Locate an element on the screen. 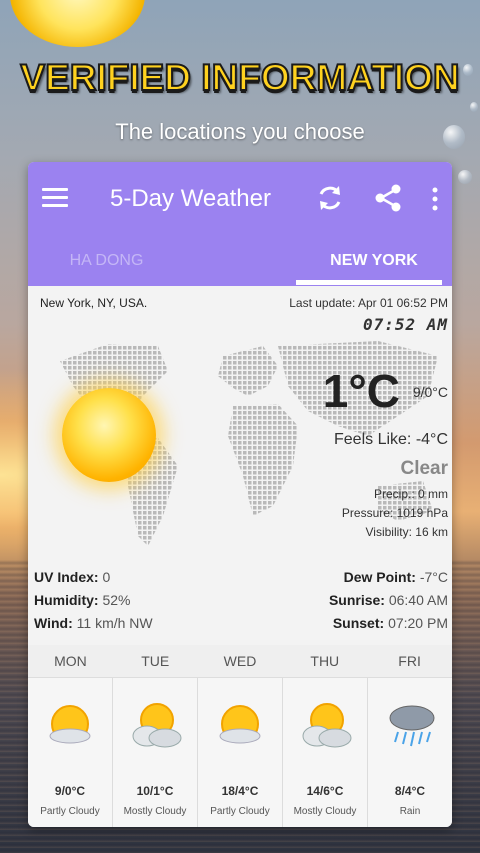 This screenshot has height=853, width=480. wind-value: 11 km/h NW is located at coordinates (114, 623).